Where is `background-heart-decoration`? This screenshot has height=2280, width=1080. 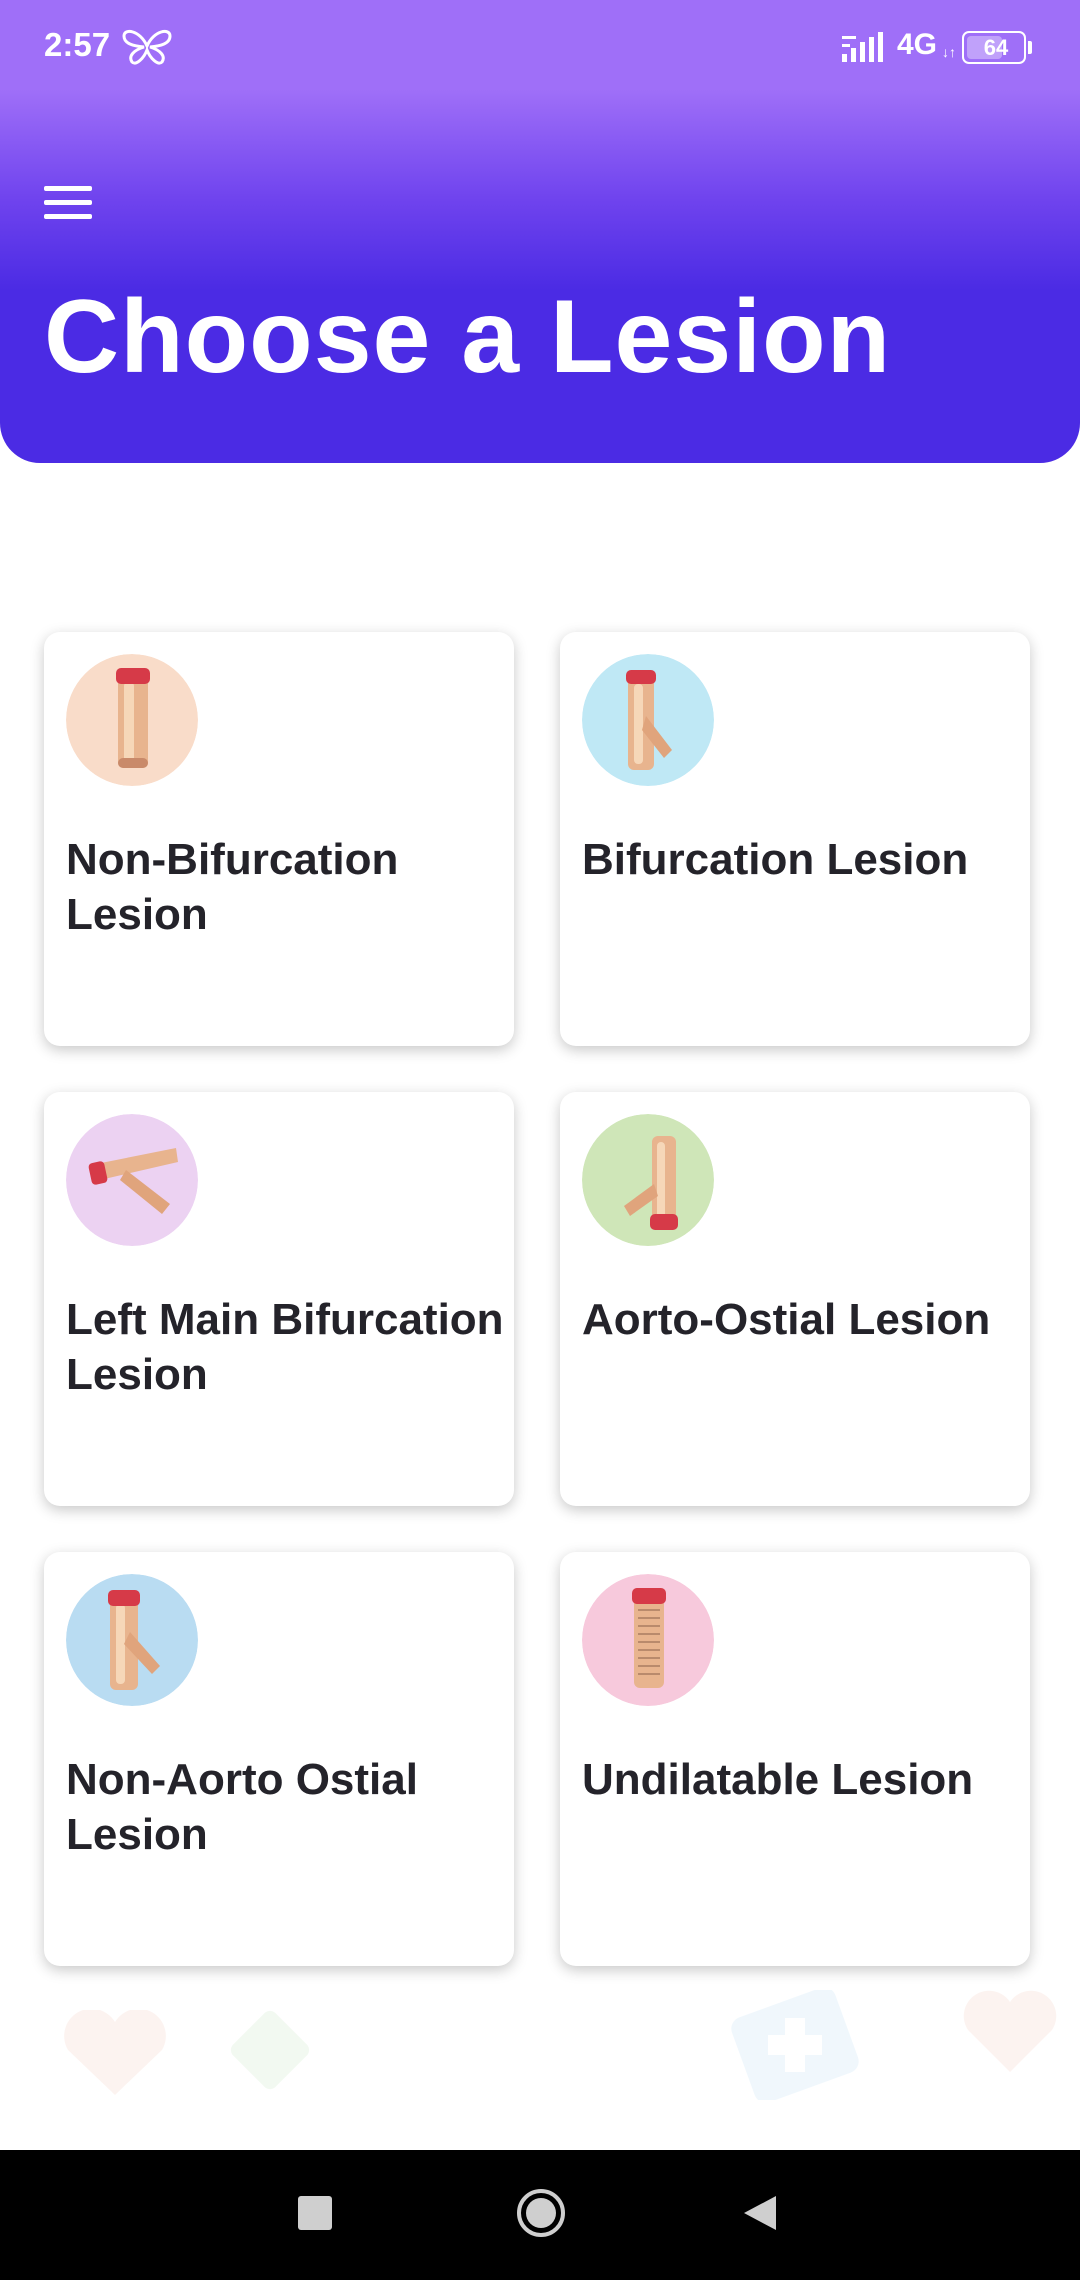 background-heart-decoration is located at coordinates (115, 2052).